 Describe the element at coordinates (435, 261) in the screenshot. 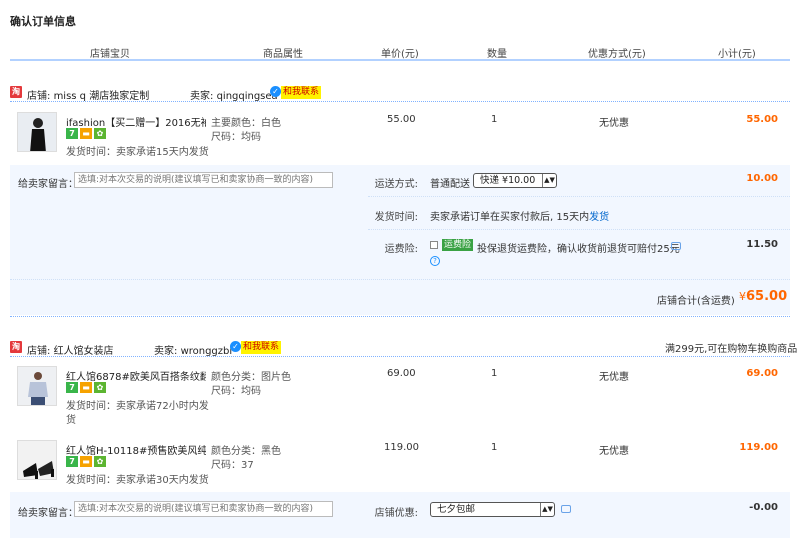

I see `help-icon: ?` at that location.